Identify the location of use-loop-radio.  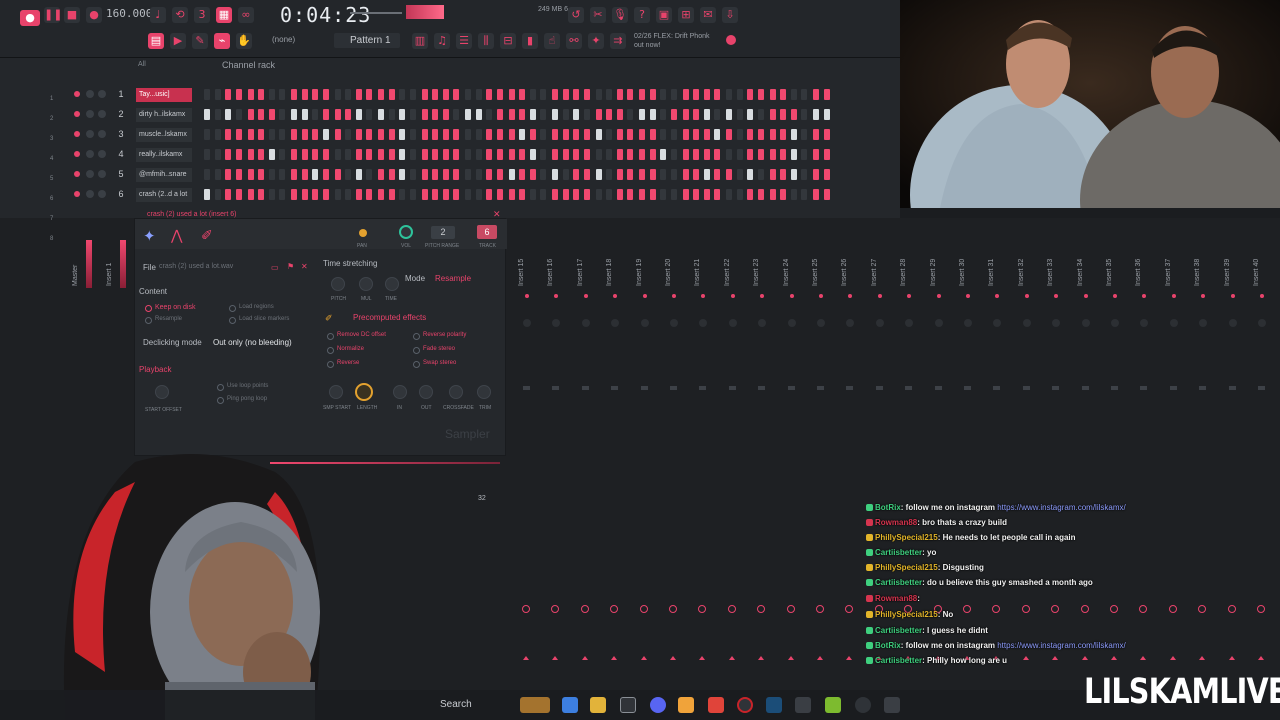
(220, 387).